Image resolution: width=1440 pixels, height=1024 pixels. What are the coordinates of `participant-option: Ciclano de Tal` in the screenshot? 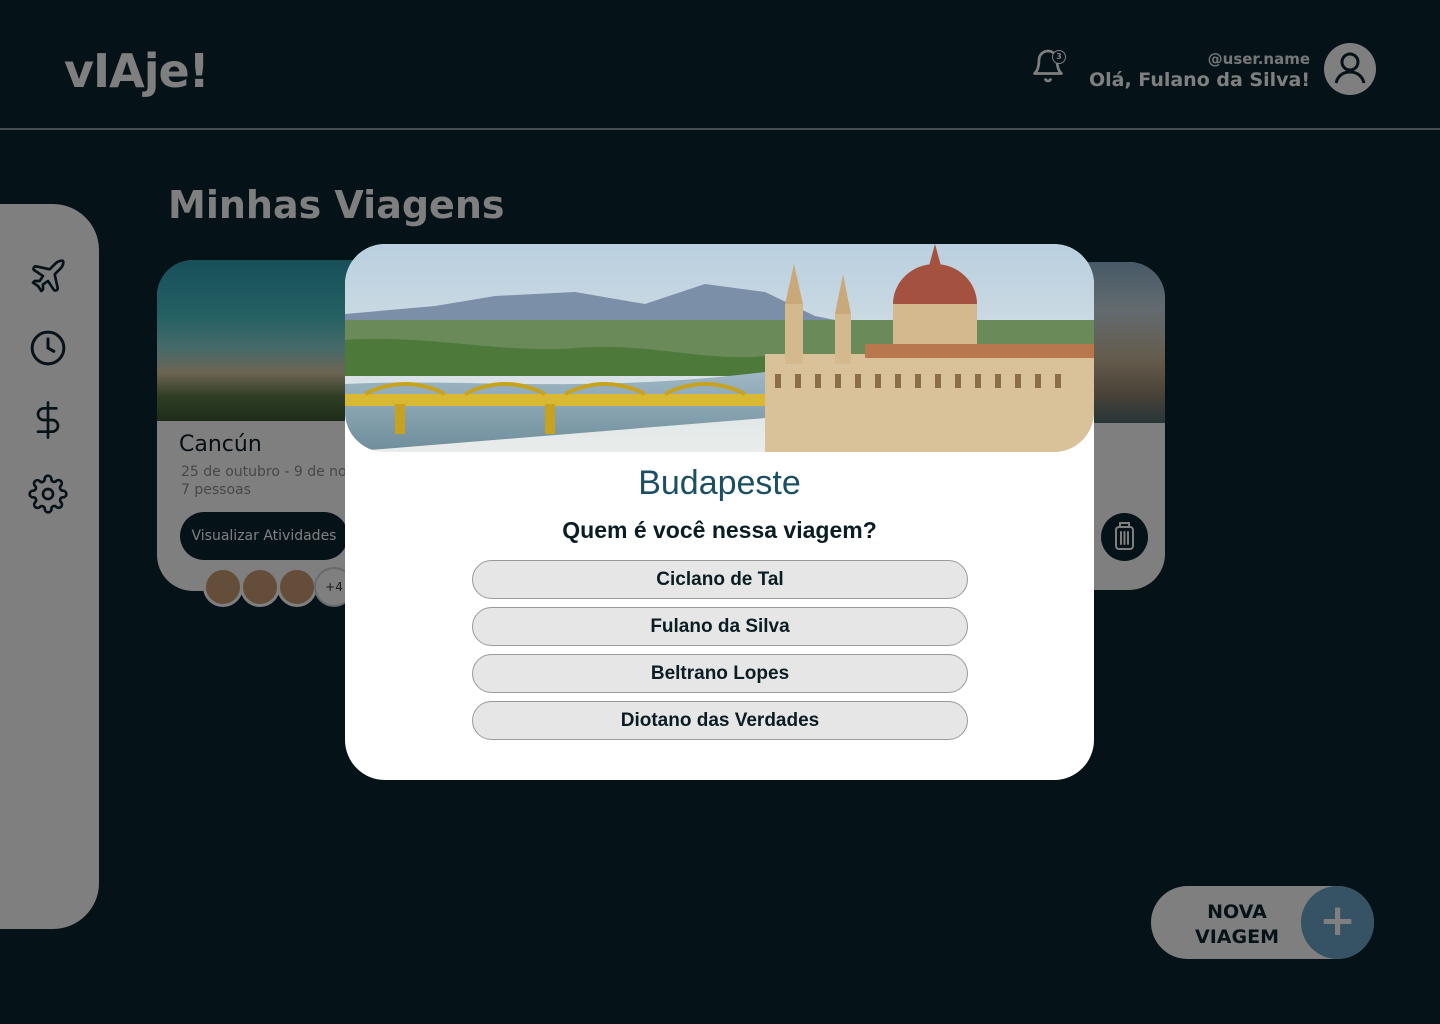 It's located at (720, 579).